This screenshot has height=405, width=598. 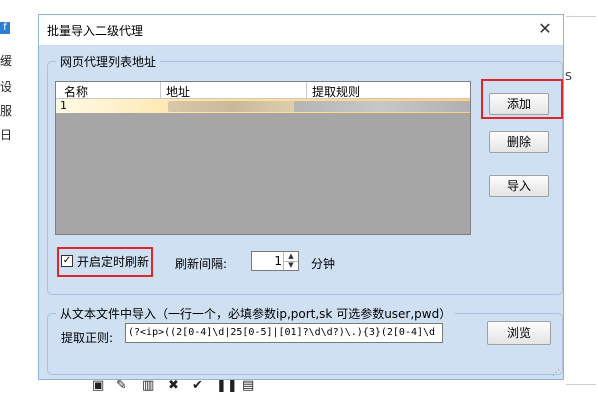 What do you see at coordinates (263, 90) in the screenshot?
I see `list-header: 名称 地址 提取规则` at bounding box center [263, 90].